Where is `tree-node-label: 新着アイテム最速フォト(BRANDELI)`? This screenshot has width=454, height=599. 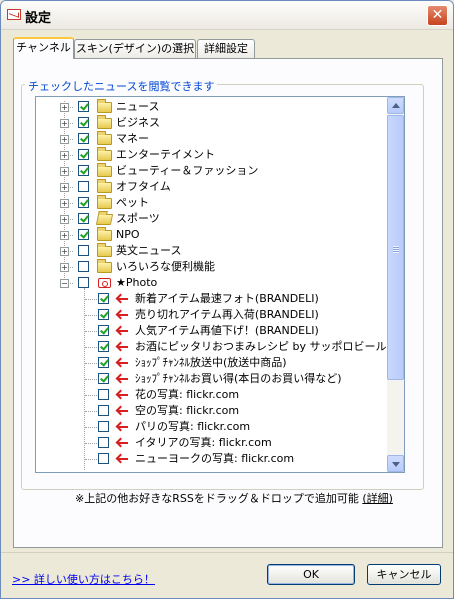 tree-node-label: 新着アイテム最速フォト(BRANDELI) is located at coordinates (227, 298).